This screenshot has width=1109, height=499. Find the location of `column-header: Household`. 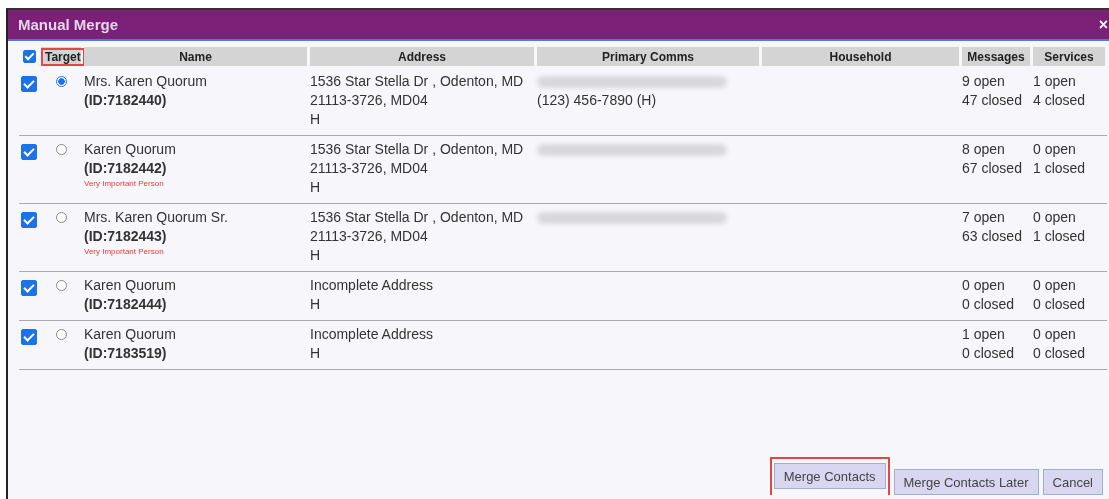

column-header: Household is located at coordinates (860, 56).